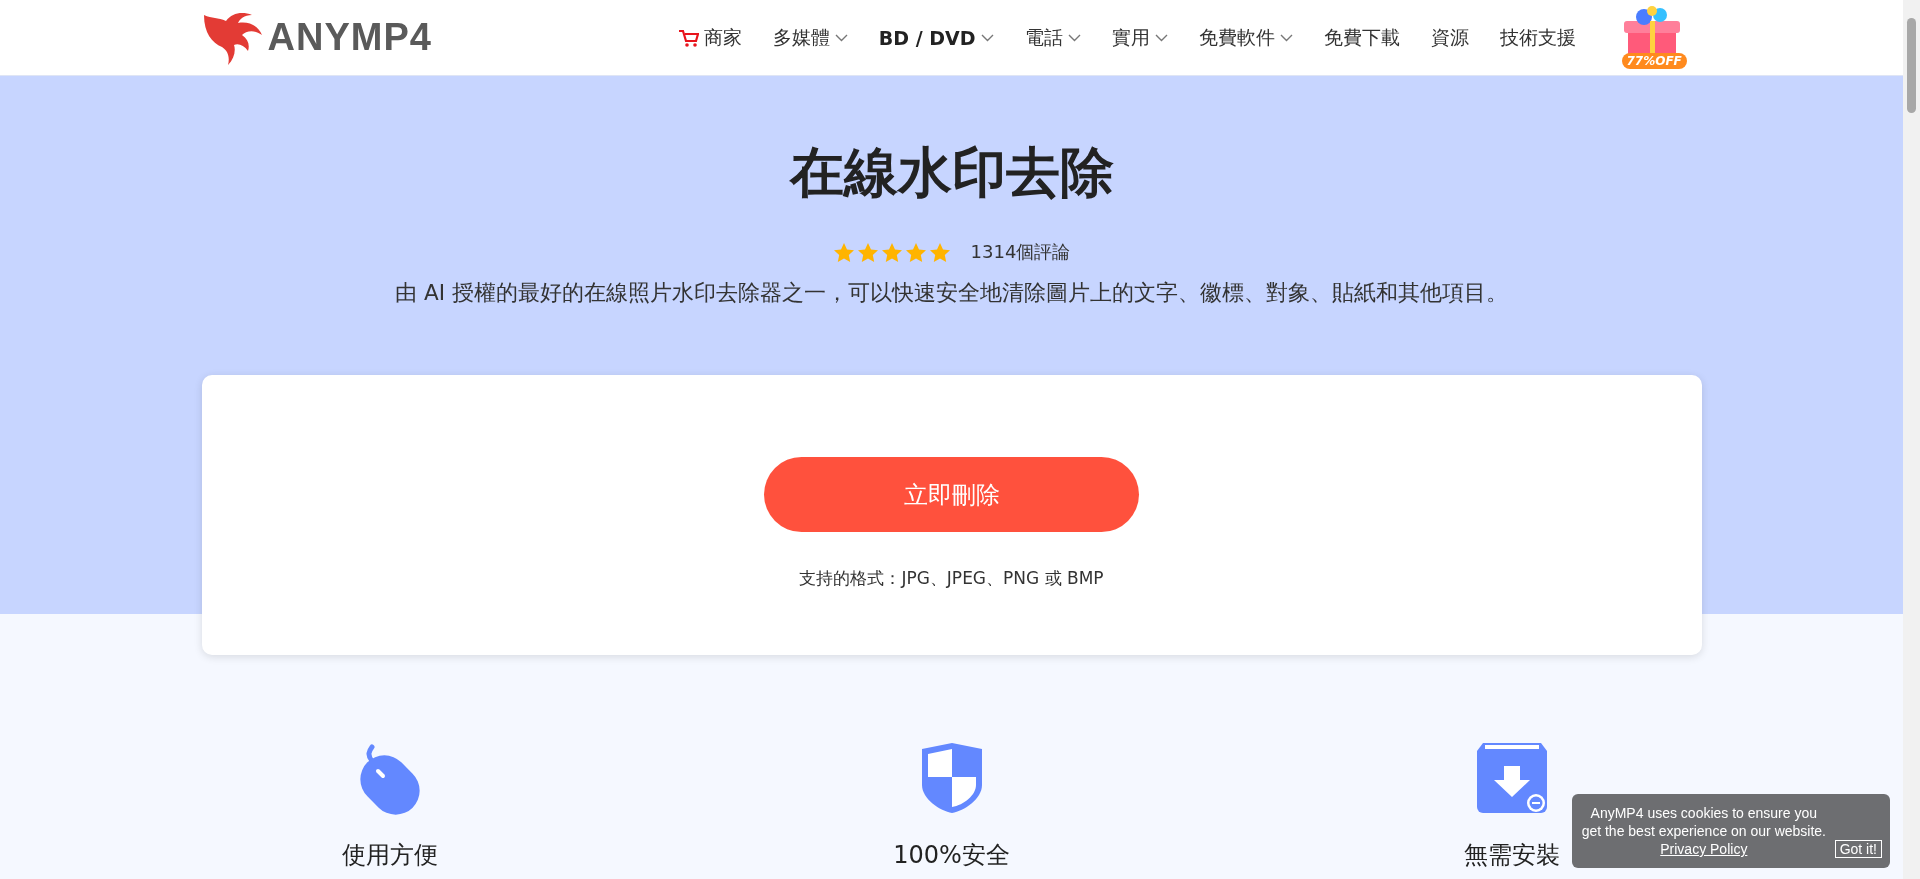 The height and width of the screenshot is (879, 1920). What do you see at coordinates (1911, 439) in the screenshot?
I see `scrollbar` at bounding box center [1911, 439].